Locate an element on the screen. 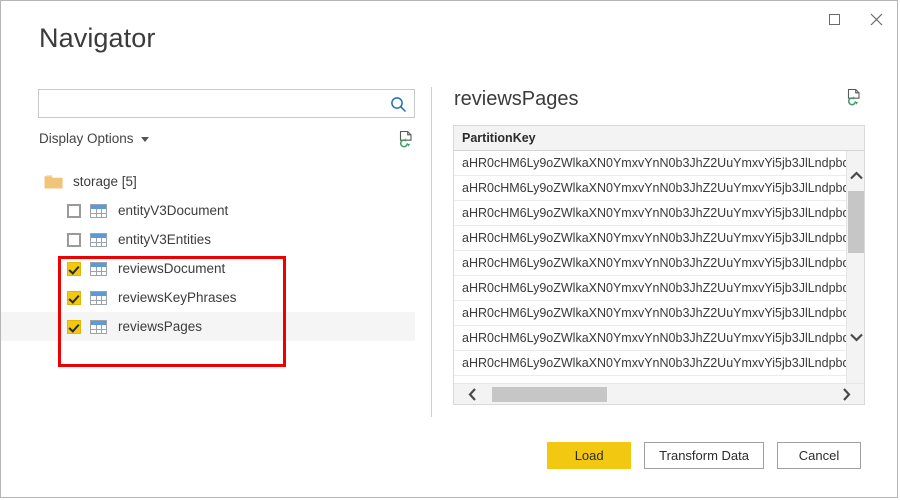 The width and height of the screenshot is (900, 500). checkbox-reviewsPages is located at coordinates (74, 326).